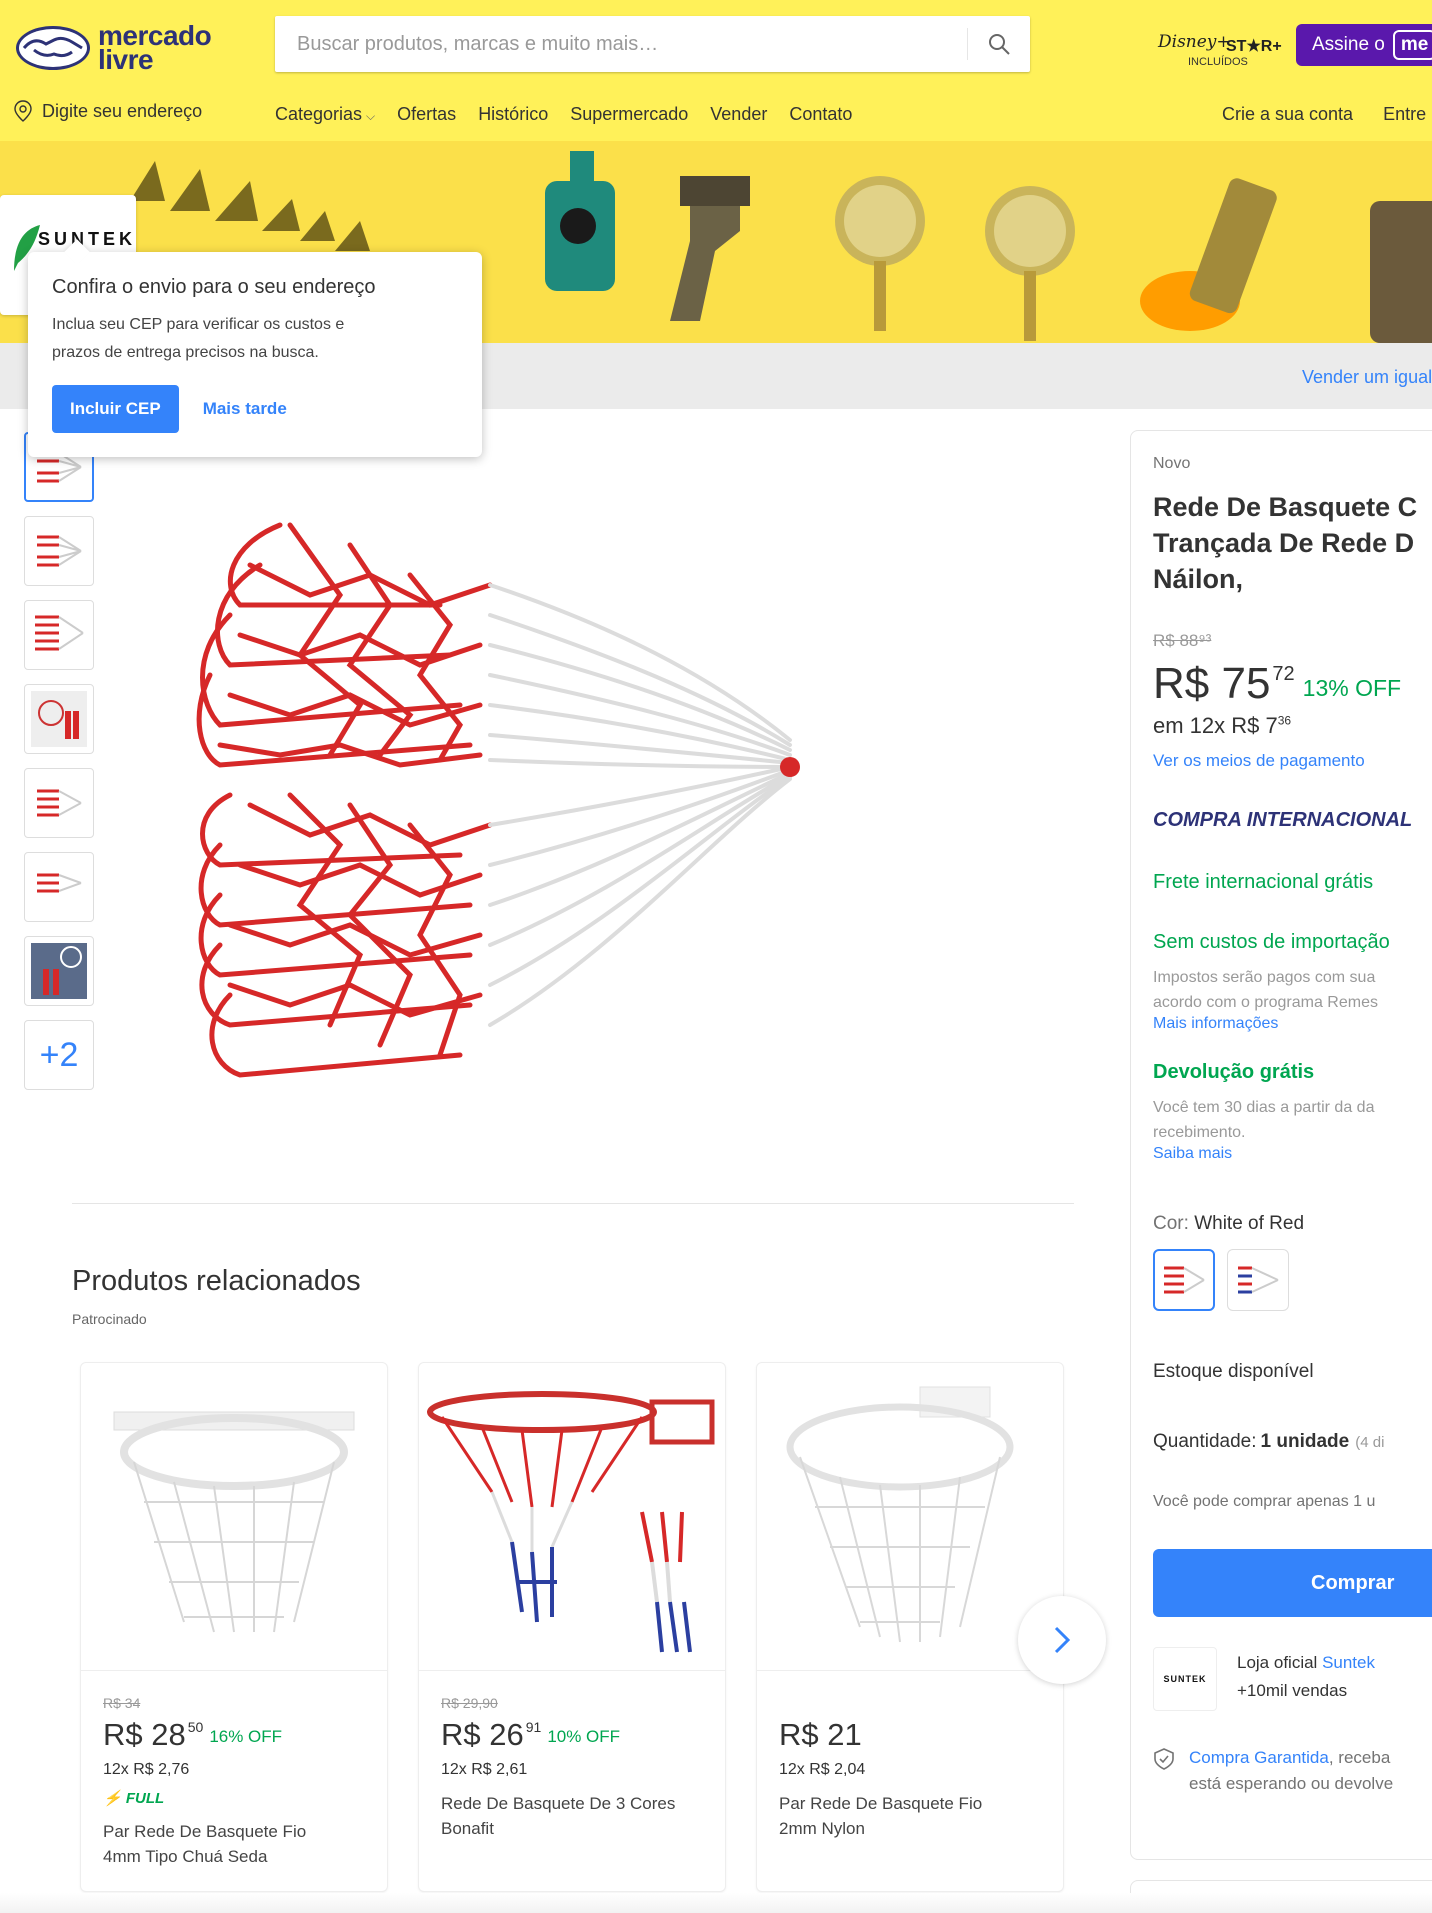 The width and height of the screenshot is (1432, 1913). What do you see at coordinates (629, 114) in the screenshot?
I see `nav-supermercado: Supermercado` at bounding box center [629, 114].